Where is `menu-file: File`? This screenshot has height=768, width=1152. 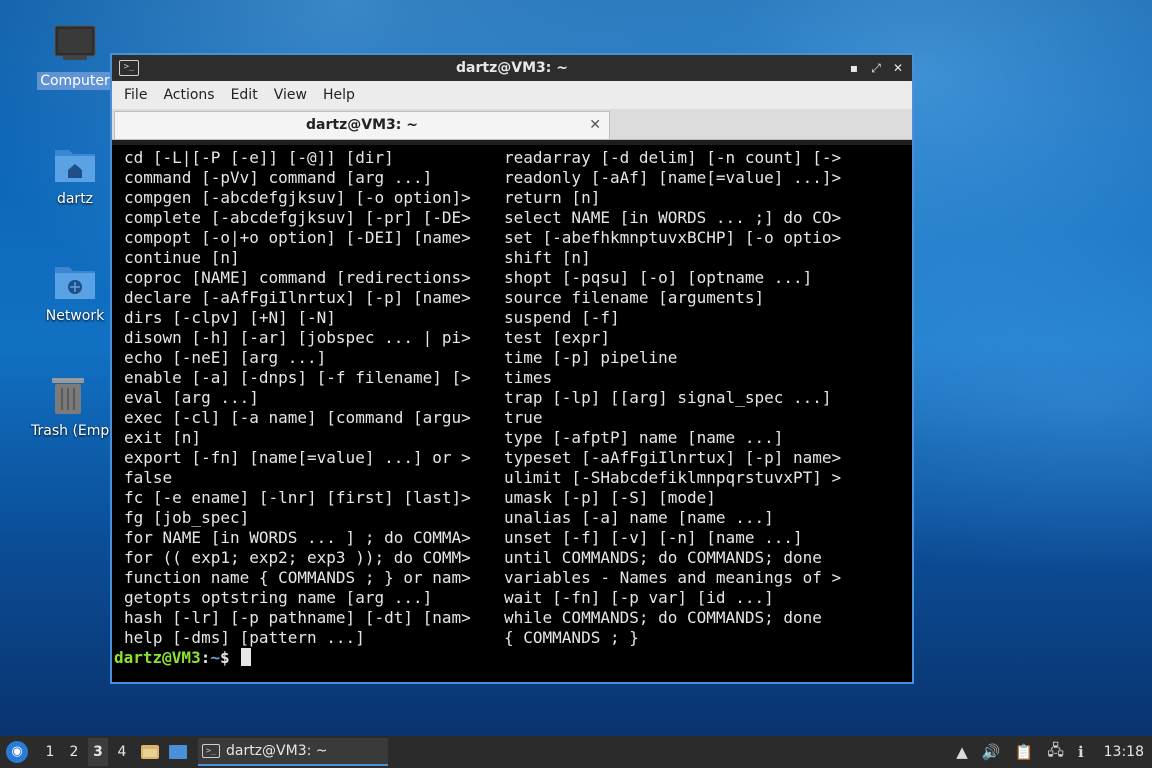 menu-file: File is located at coordinates (135, 95).